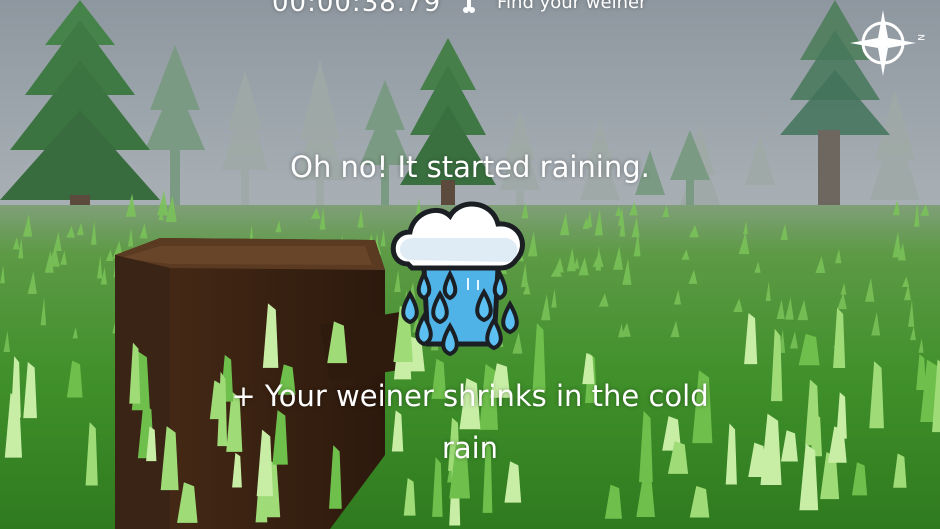  What do you see at coordinates (572, 6) in the screenshot?
I see `objective-text: Find your weiner` at bounding box center [572, 6].